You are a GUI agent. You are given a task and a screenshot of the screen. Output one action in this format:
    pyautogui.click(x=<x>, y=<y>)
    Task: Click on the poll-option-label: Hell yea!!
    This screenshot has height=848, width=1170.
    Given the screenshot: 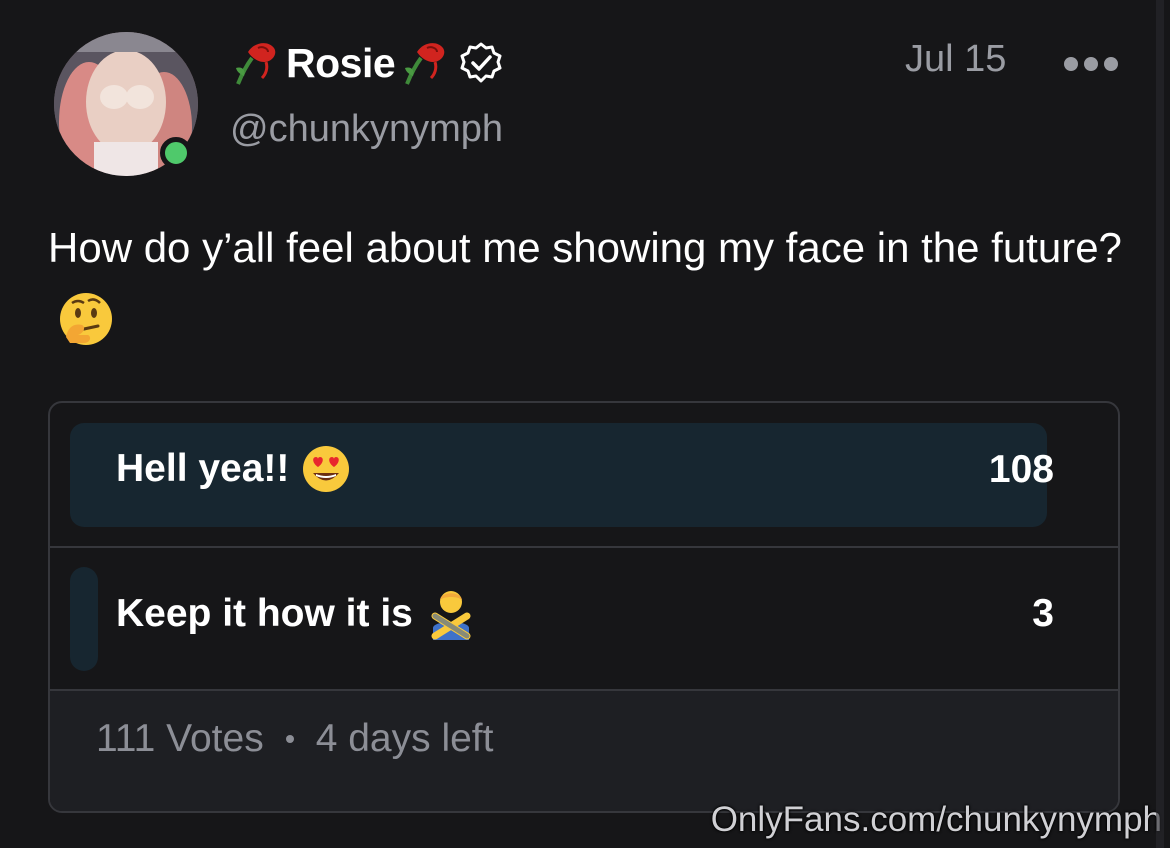 What is the action you would take?
    pyautogui.click(x=233, y=469)
    